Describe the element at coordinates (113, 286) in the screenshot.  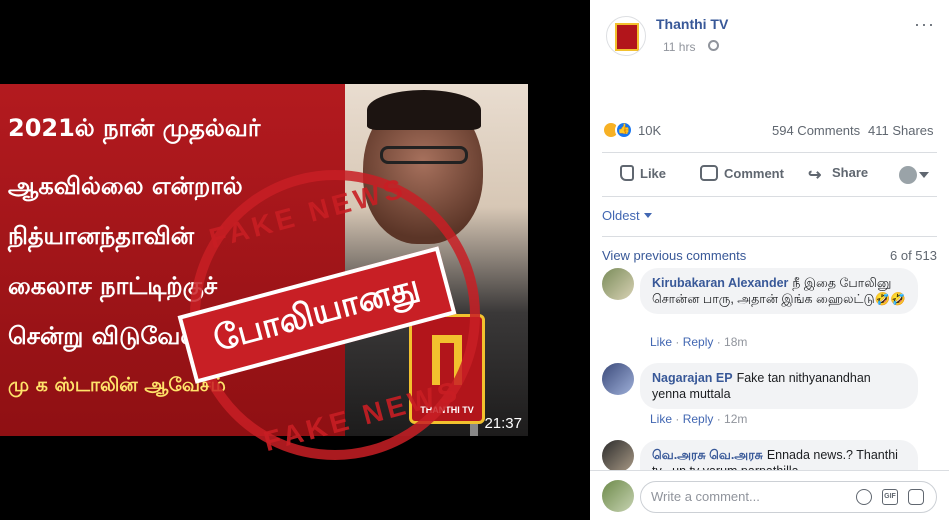
I see `video-text-line-4: கைலாச நாட்டிற்குச்` at that location.